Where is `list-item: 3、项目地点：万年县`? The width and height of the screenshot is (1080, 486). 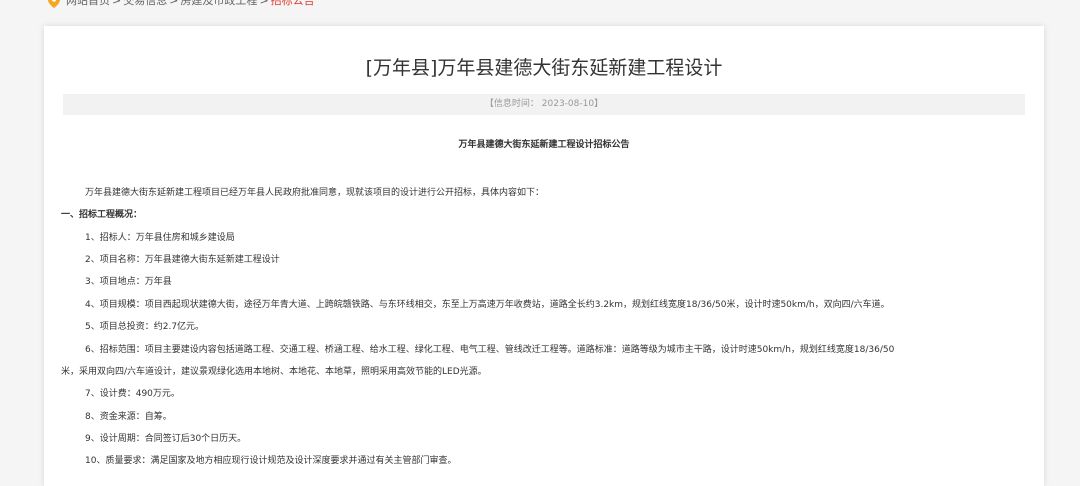 list-item: 3、项目地点：万年县 is located at coordinates (128, 282).